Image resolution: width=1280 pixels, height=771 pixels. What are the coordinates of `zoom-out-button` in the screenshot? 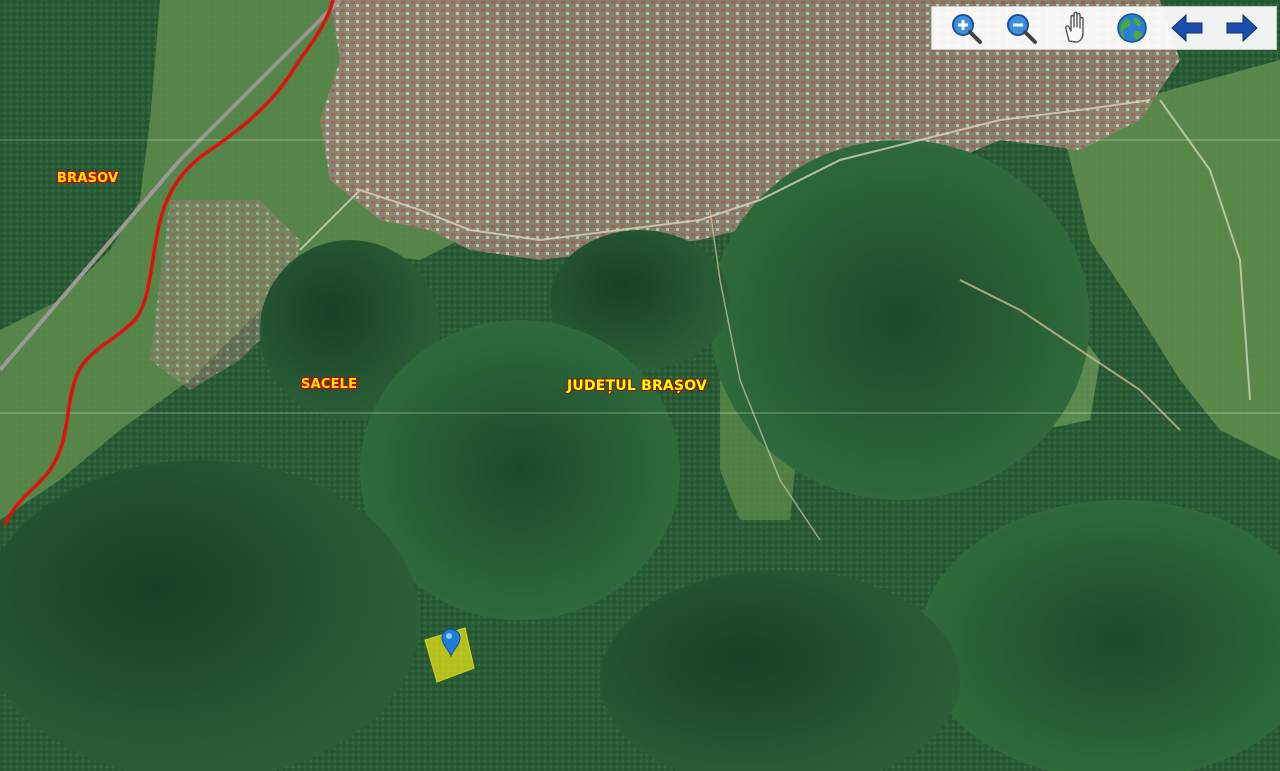 It's located at (1021, 28).